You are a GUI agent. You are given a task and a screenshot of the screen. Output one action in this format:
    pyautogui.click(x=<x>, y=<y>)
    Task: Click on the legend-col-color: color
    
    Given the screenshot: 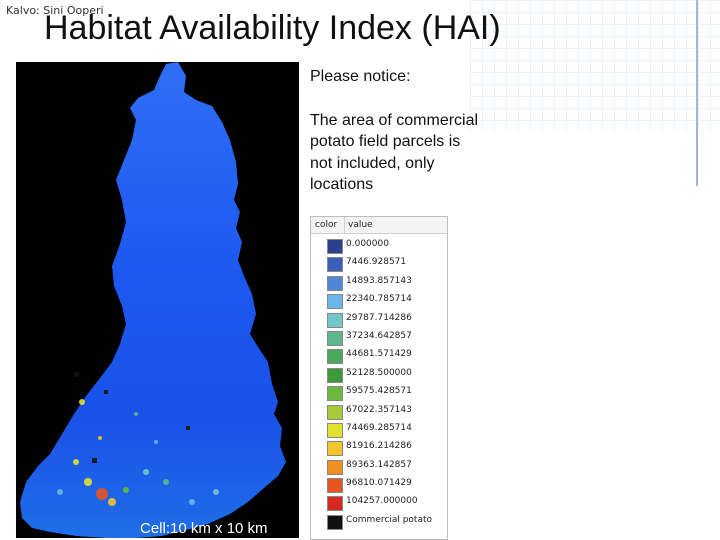 What is the action you would take?
    pyautogui.click(x=326, y=225)
    